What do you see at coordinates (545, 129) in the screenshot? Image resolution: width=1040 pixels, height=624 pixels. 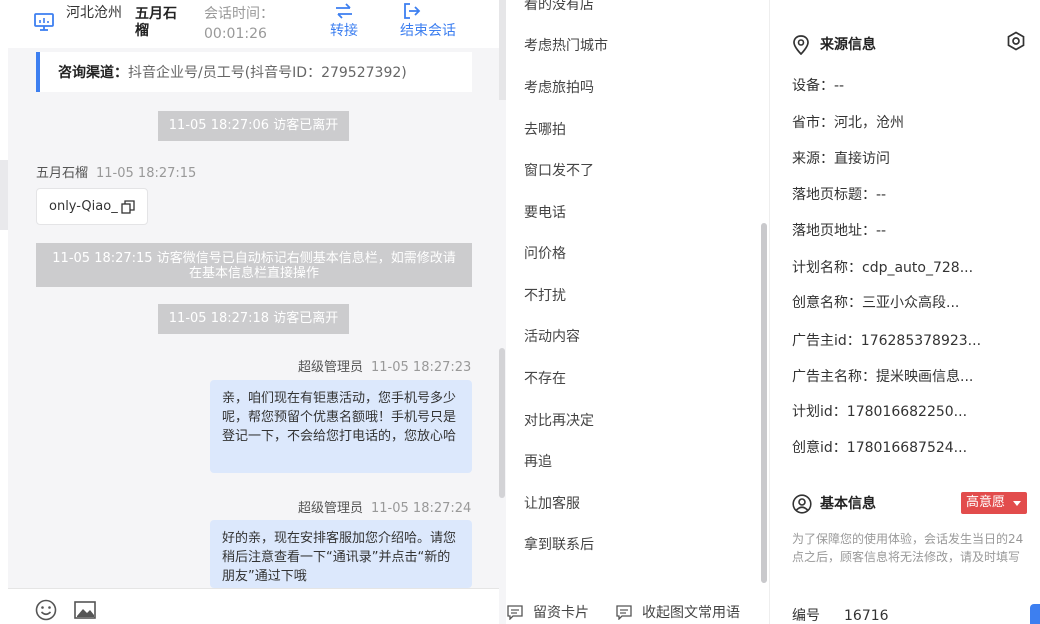 I see `quick-reply-item: 去哪拍` at bounding box center [545, 129].